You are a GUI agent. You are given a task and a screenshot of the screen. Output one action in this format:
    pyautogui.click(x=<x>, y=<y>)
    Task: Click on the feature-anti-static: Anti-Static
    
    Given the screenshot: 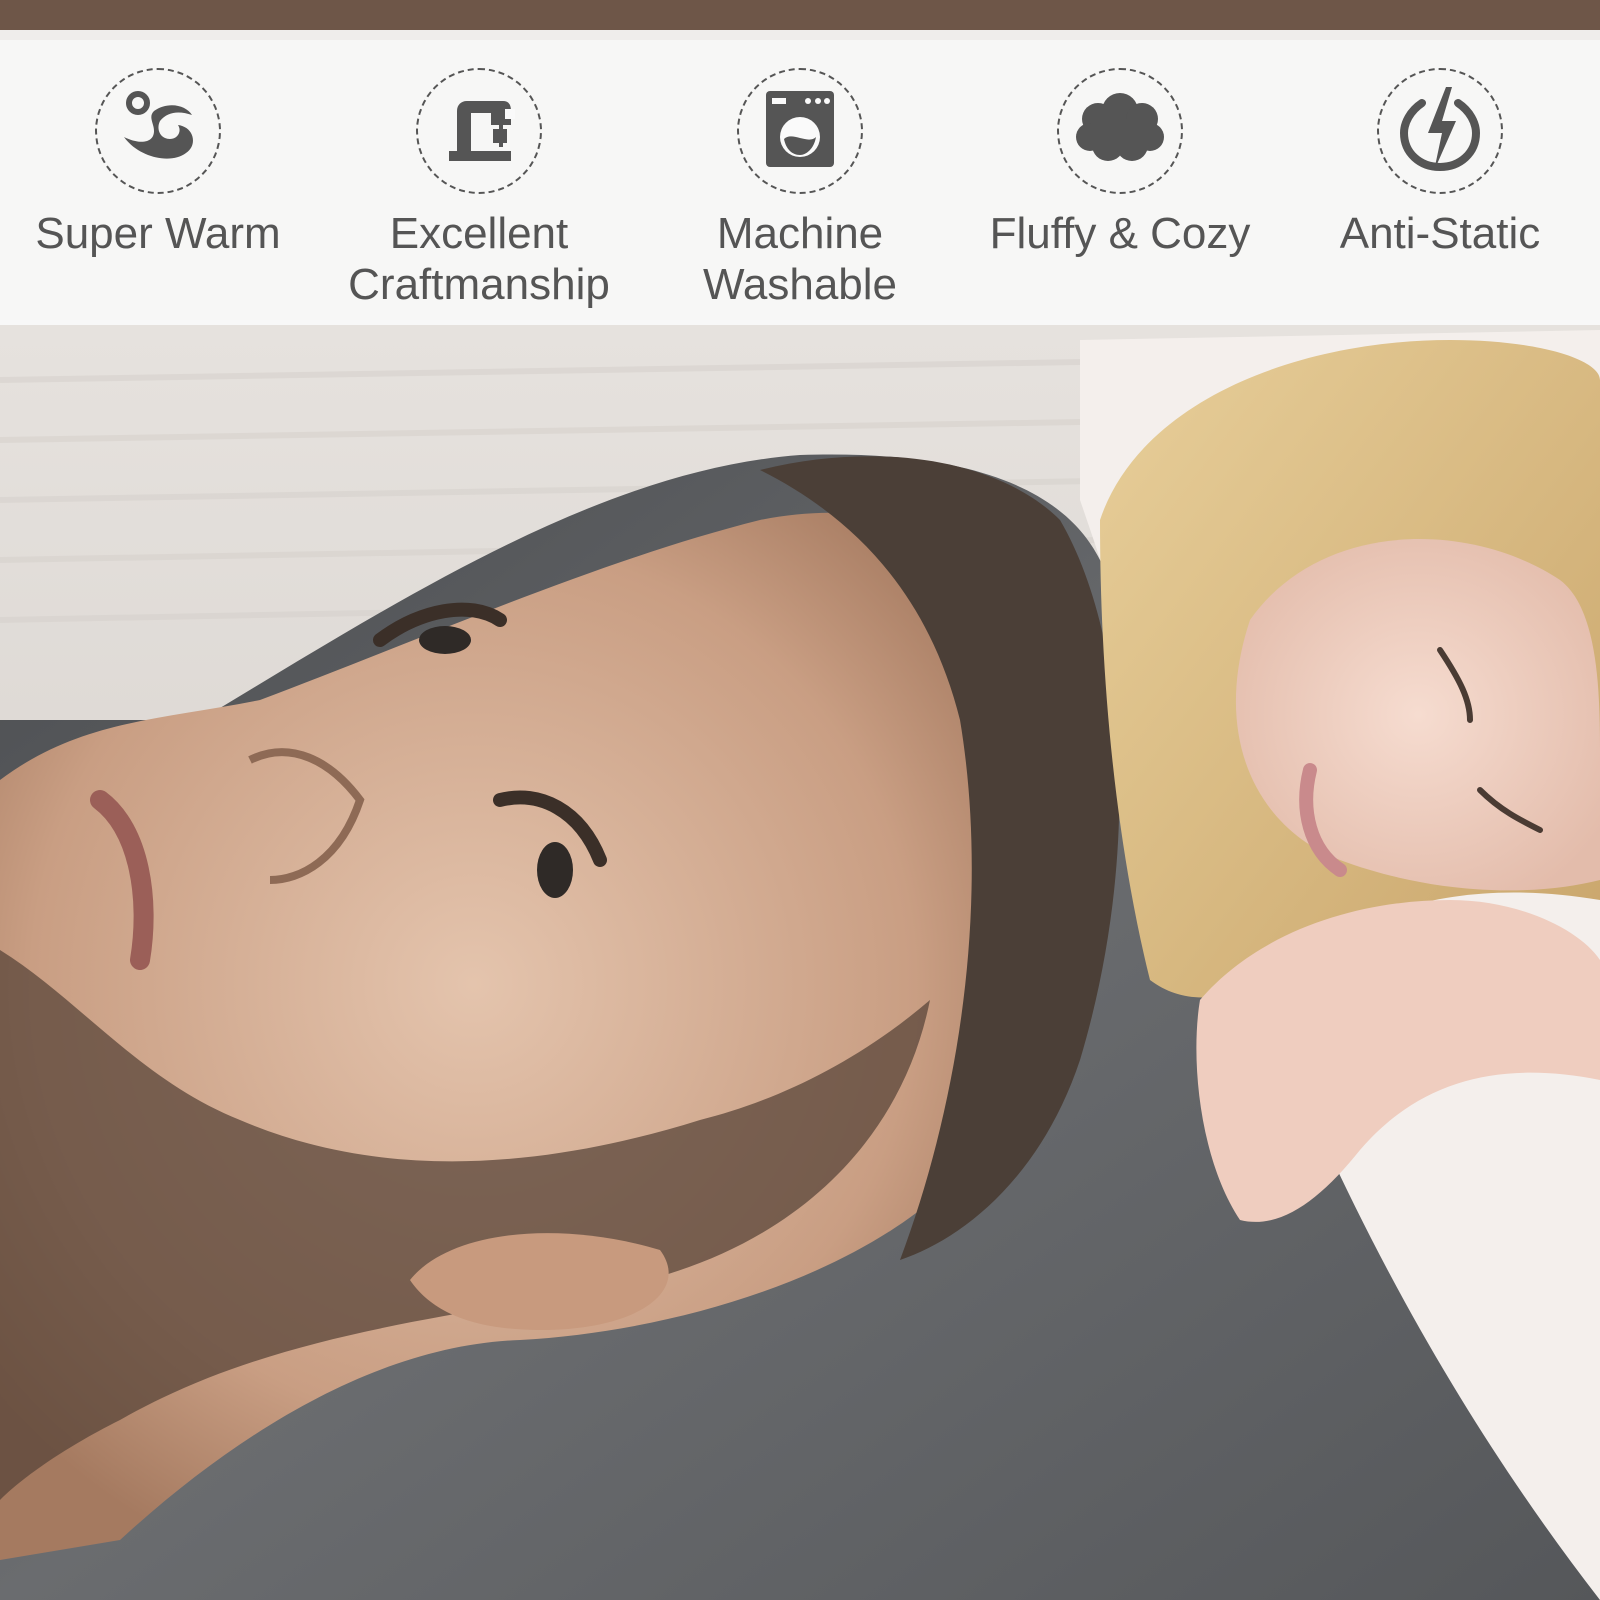 What is the action you would take?
    pyautogui.click(x=1440, y=163)
    